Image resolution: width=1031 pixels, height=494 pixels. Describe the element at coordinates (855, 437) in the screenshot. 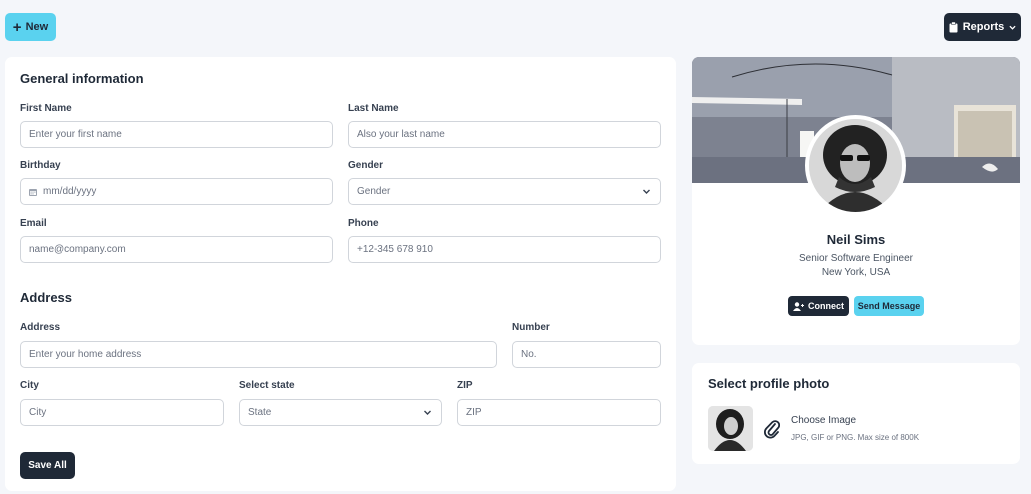

I see `file-type-hint: JPG, GIF or PNG. Max size of 800K` at that location.